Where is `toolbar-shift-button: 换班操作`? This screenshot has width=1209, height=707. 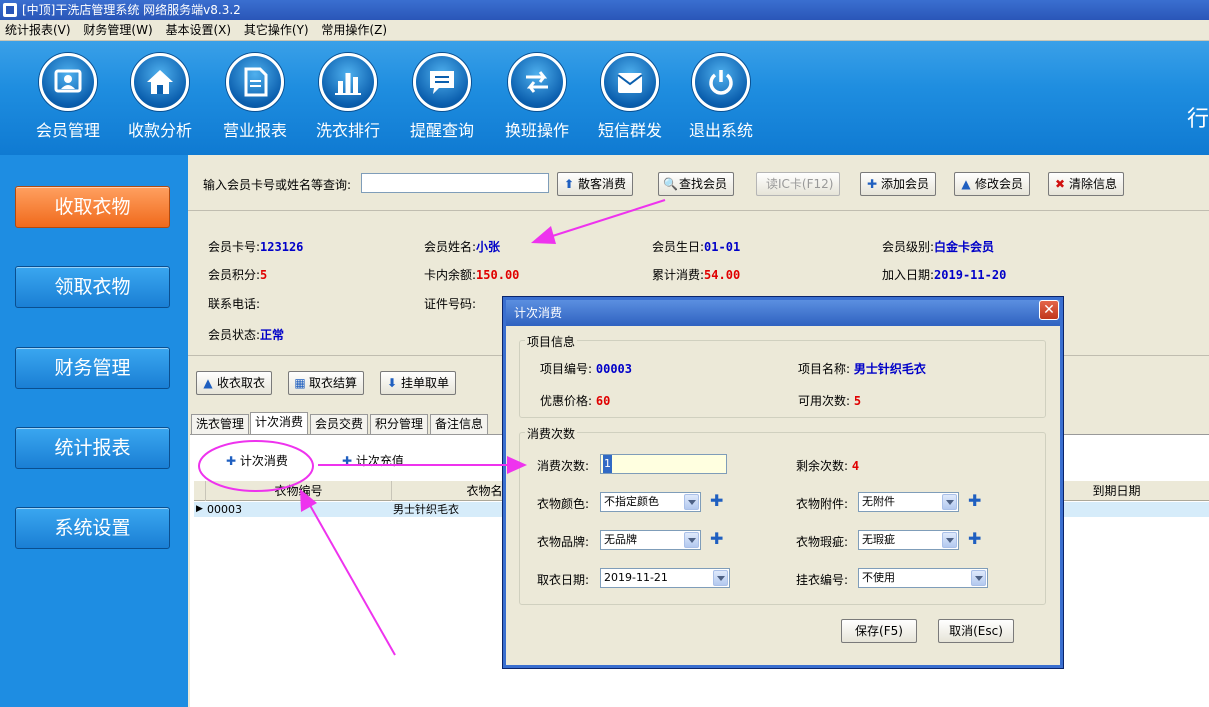
toolbar-shift-button: 换班操作 is located at coordinates (537, 97).